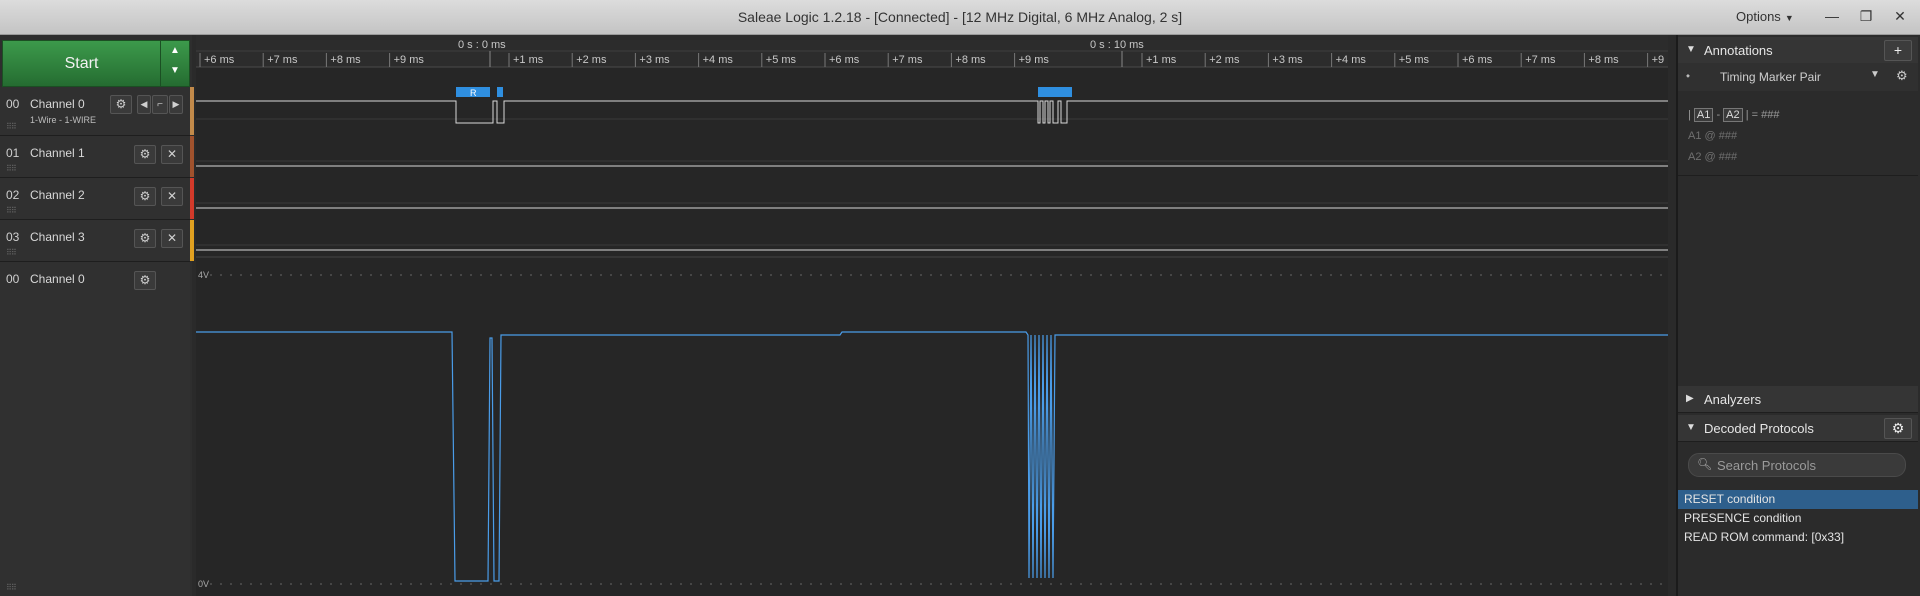 The width and height of the screenshot is (1920, 596). I want to click on channel-number: 03, so click(13, 237).